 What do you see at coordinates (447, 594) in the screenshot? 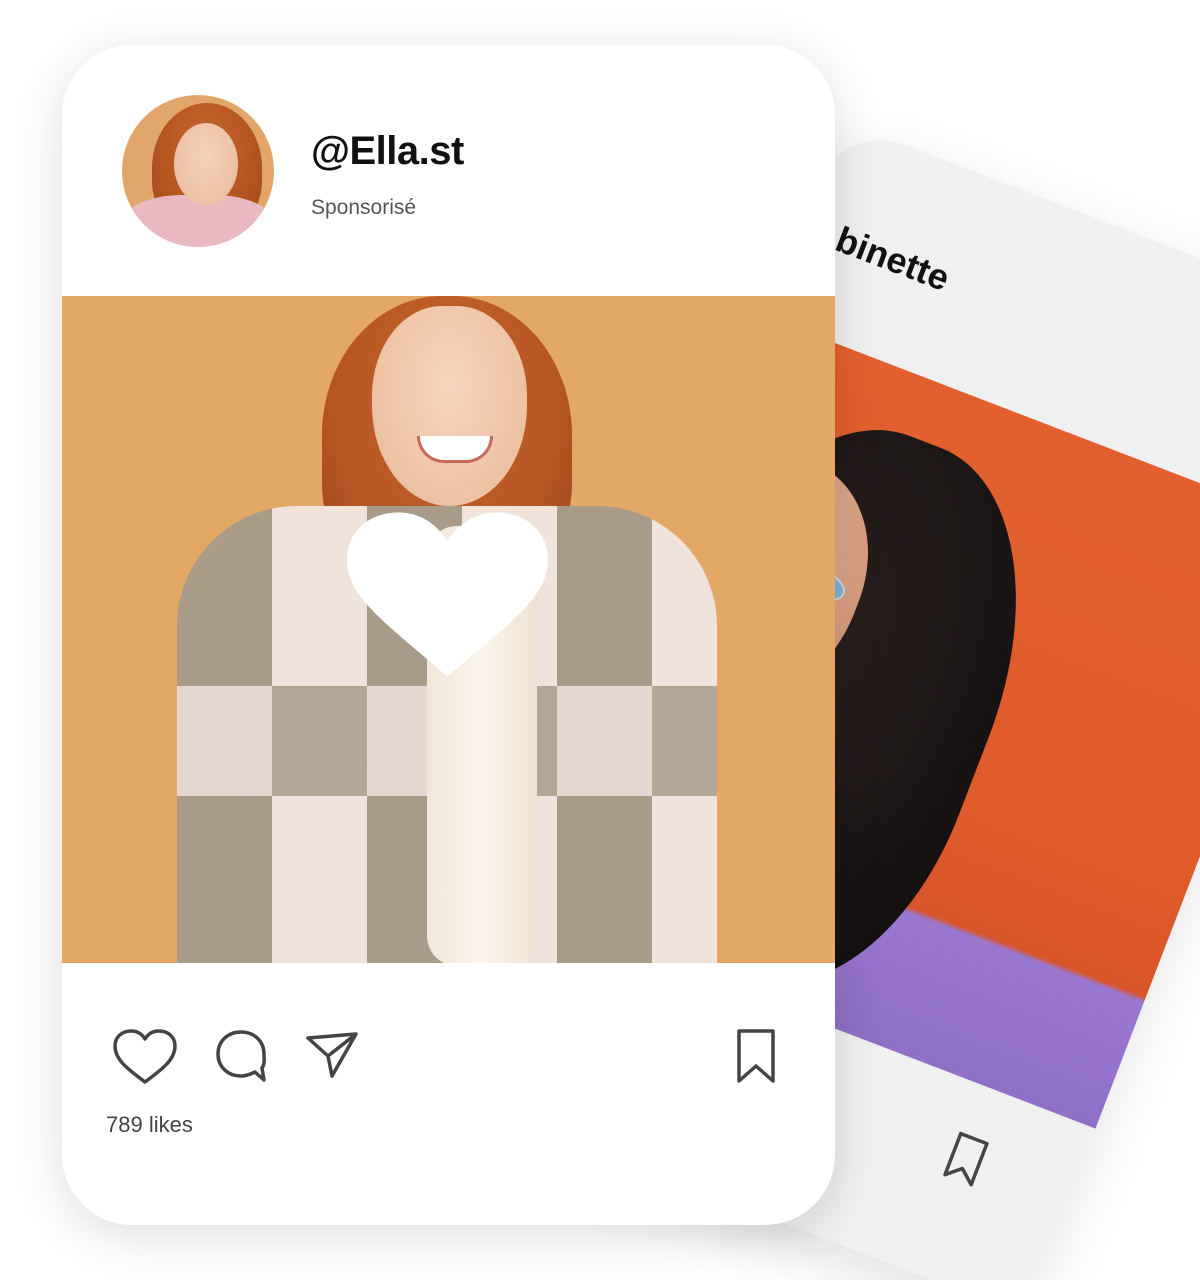
I see `double-tap-heart-icon` at bounding box center [447, 594].